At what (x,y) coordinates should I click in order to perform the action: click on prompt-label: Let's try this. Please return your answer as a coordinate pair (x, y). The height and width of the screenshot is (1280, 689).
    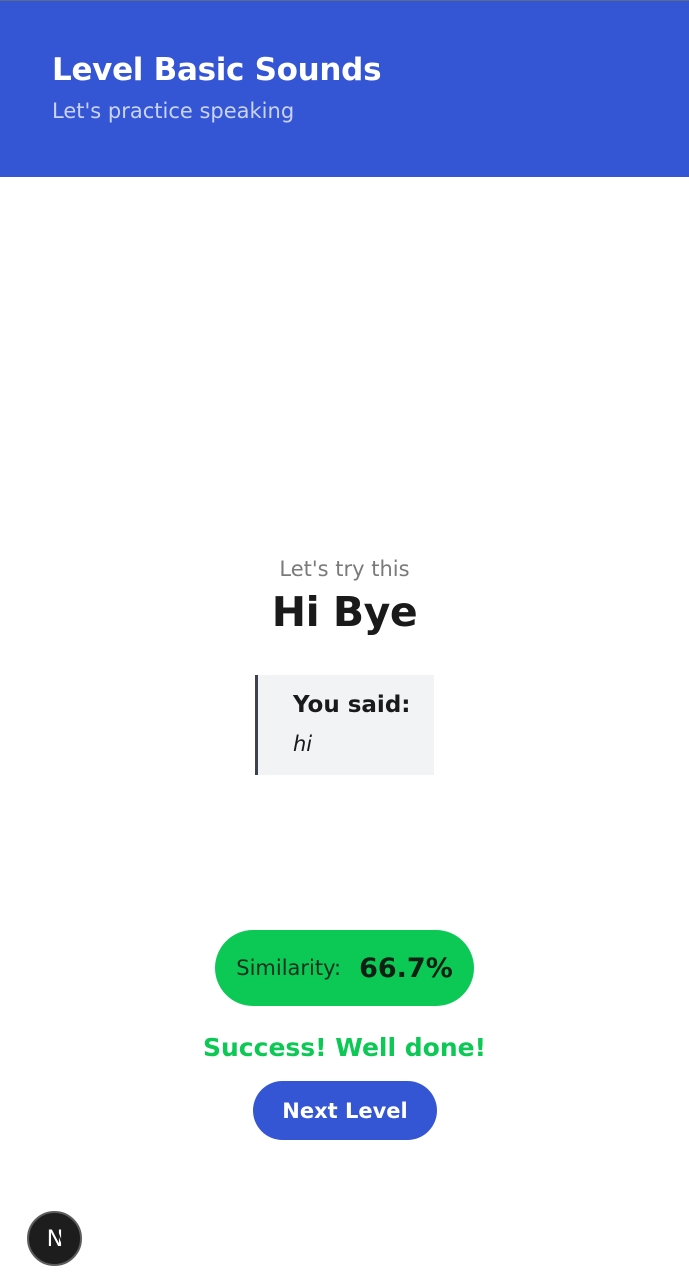
    Looking at the image, I should click on (344, 569).